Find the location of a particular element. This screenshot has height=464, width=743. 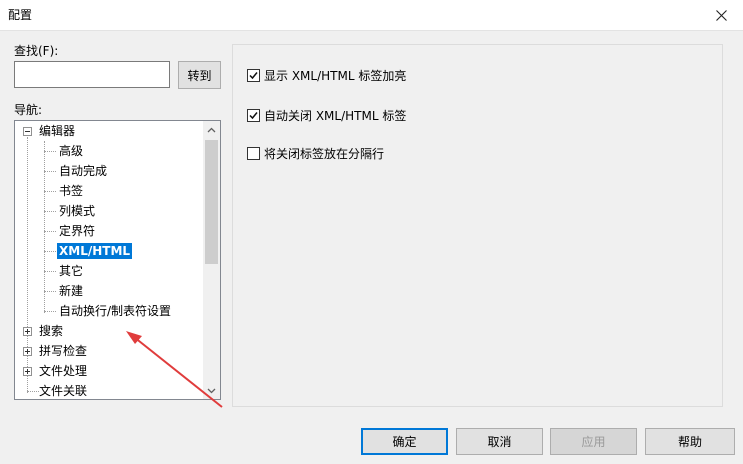

cancel-button: 取消 is located at coordinates (499, 441).